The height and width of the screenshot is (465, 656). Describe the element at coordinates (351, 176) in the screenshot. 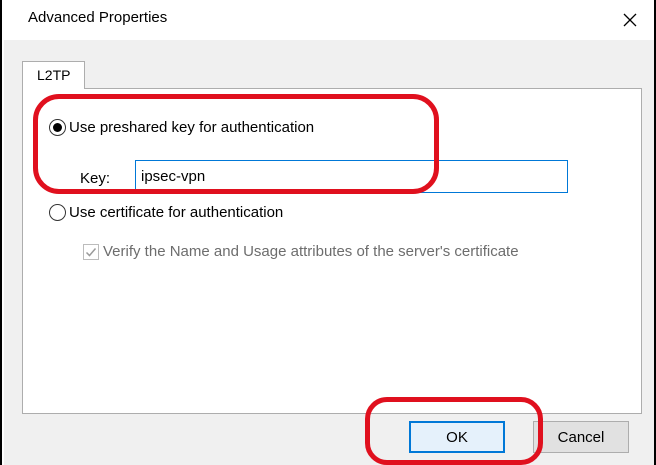

I see `preshared-key-input` at that location.